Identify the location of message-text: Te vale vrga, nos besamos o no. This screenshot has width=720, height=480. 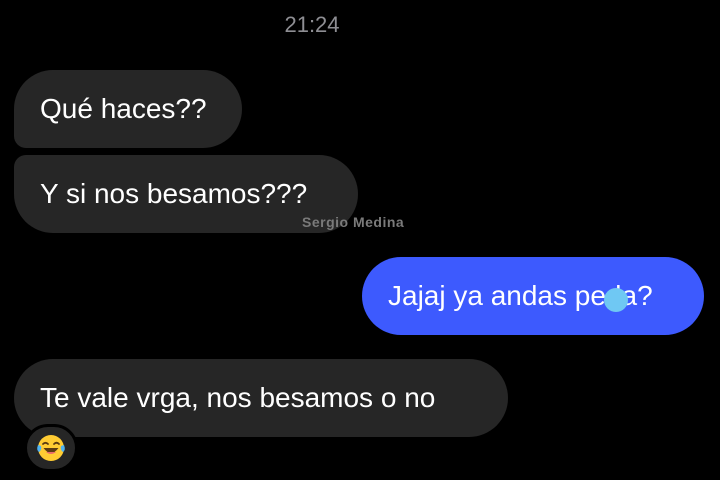
(238, 397).